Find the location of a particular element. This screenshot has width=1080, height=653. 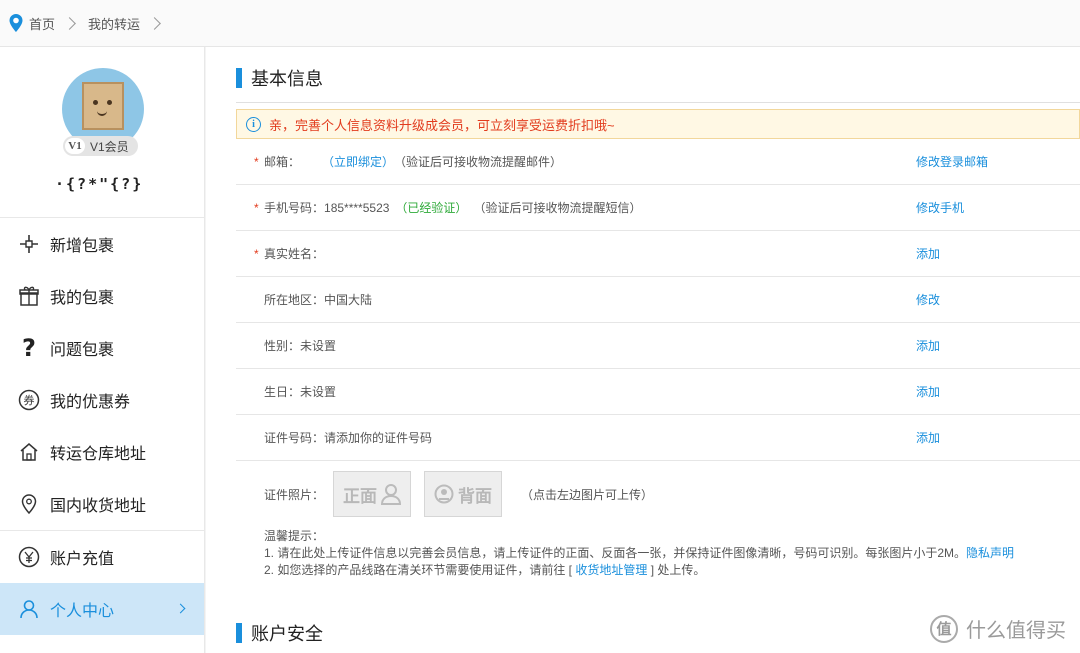

house-icon is located at coordinates (29, 452).